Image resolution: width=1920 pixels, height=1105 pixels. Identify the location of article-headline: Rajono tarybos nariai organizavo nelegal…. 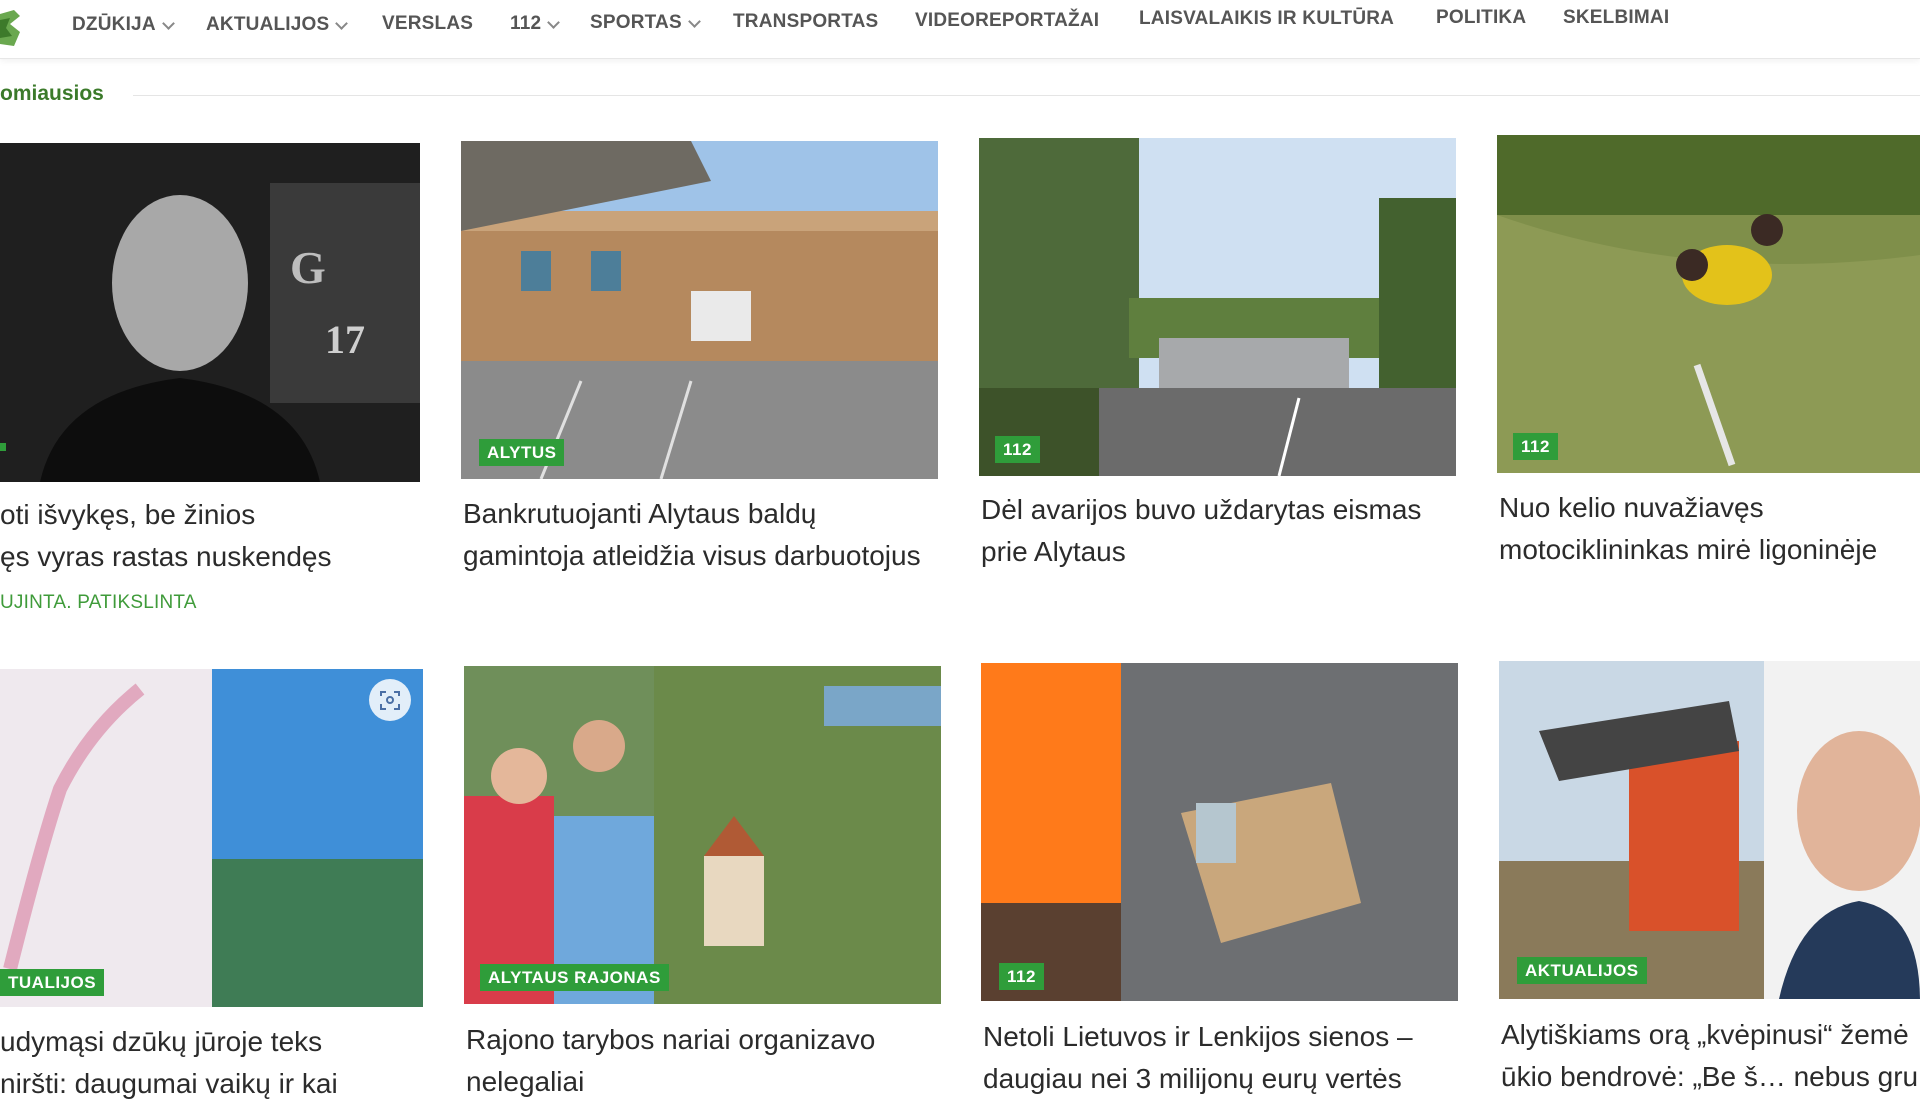
(670, 1061).